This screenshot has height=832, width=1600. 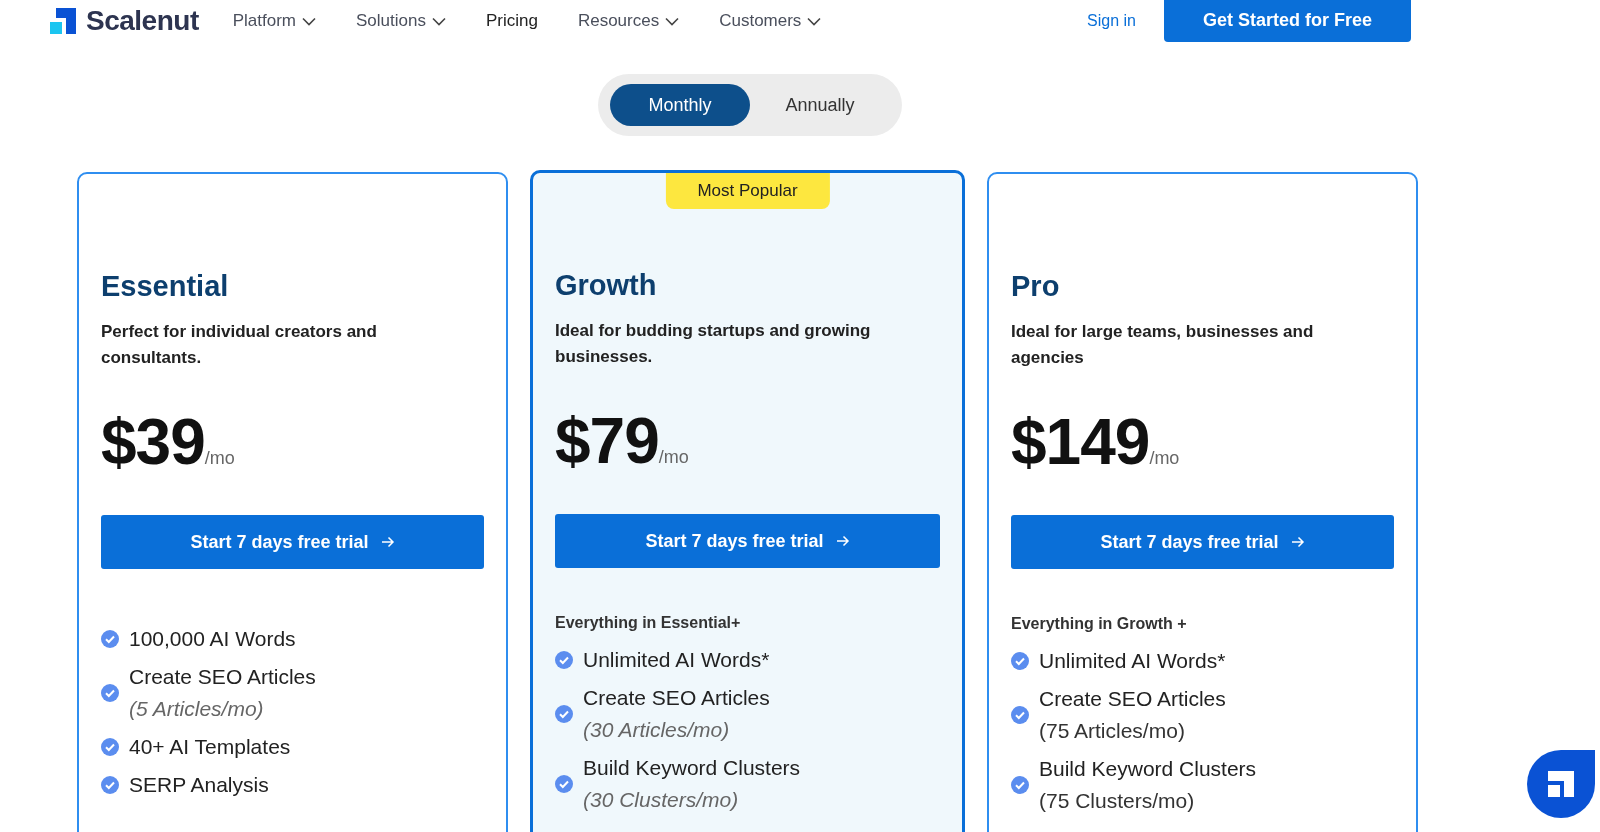 I want to click on plan-name: Essential, so click(x=165, y=286).